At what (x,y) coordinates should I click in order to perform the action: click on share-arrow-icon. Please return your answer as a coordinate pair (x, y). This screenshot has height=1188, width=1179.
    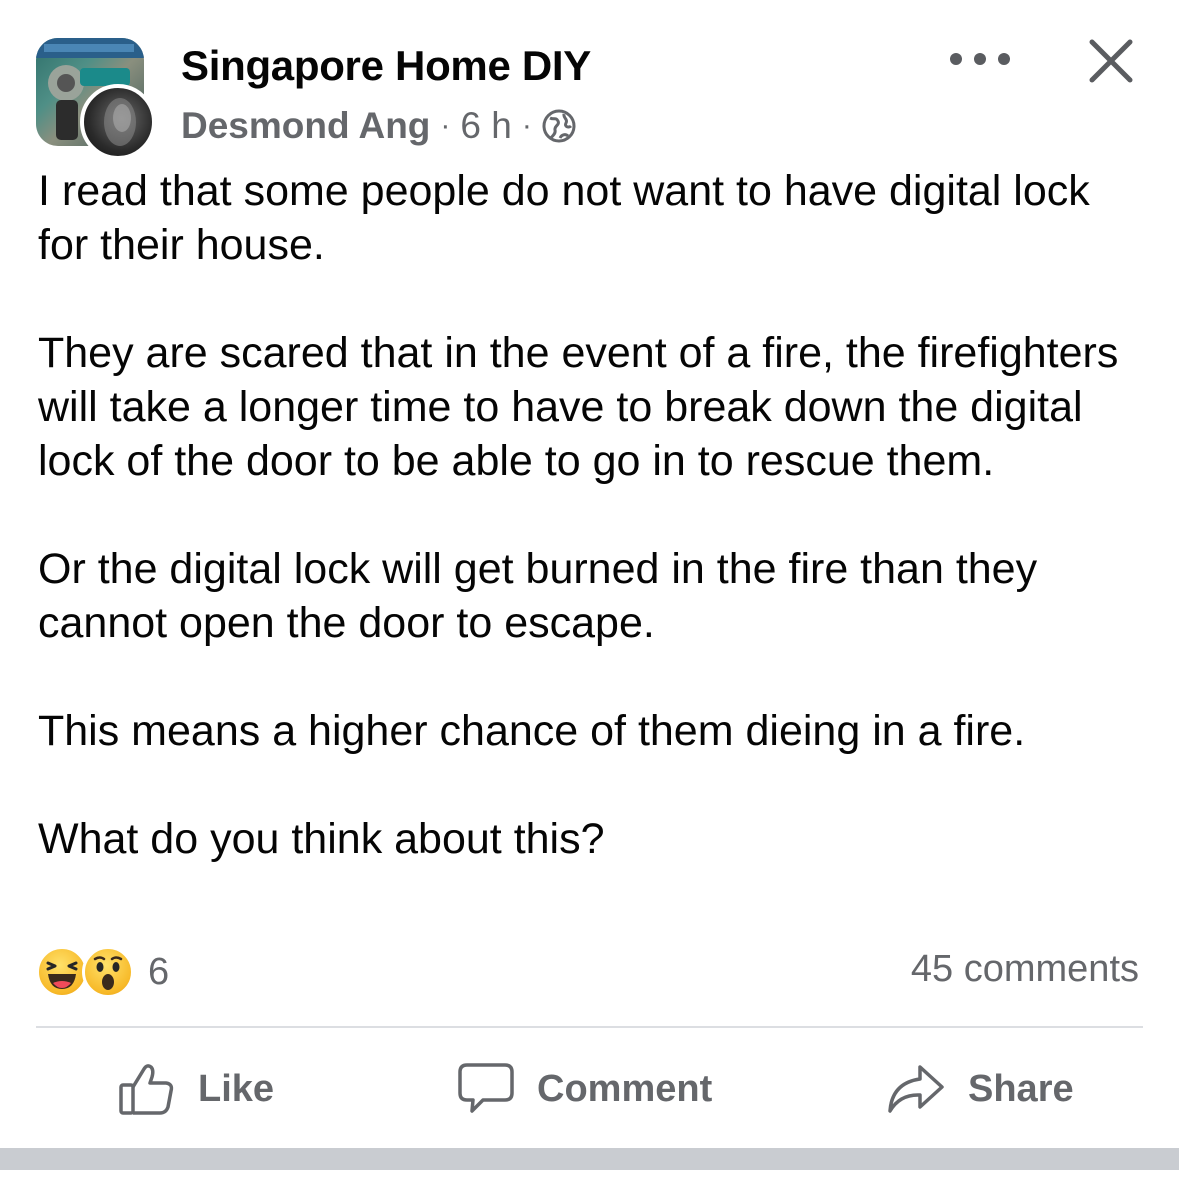
    Looking at the image, I should click on (916, 1089).